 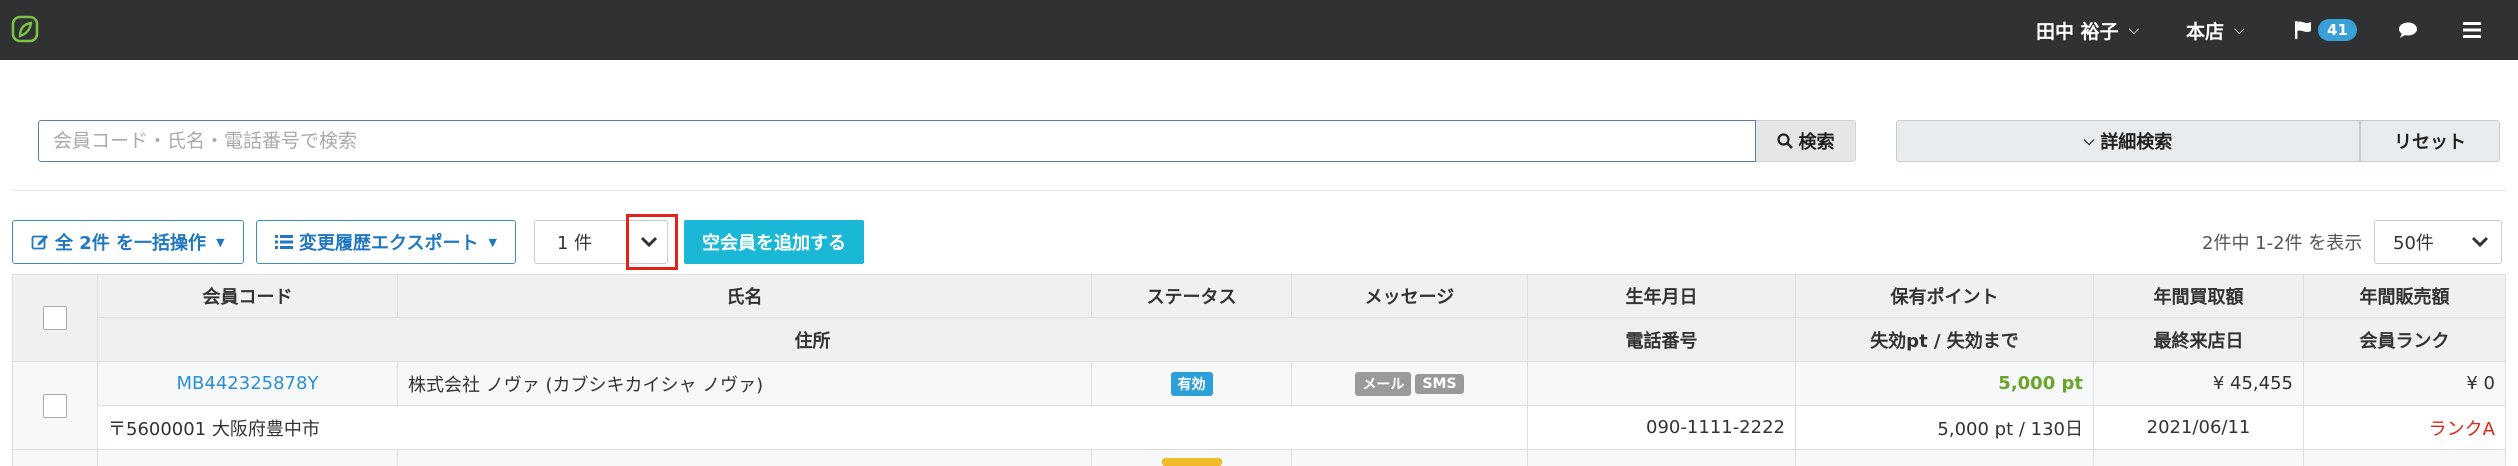 What do you see at coordinates (389, 243) in the screenshot?
I see `export-history-label: 変更履歴エクスポート` at bounding box center [389, 243].